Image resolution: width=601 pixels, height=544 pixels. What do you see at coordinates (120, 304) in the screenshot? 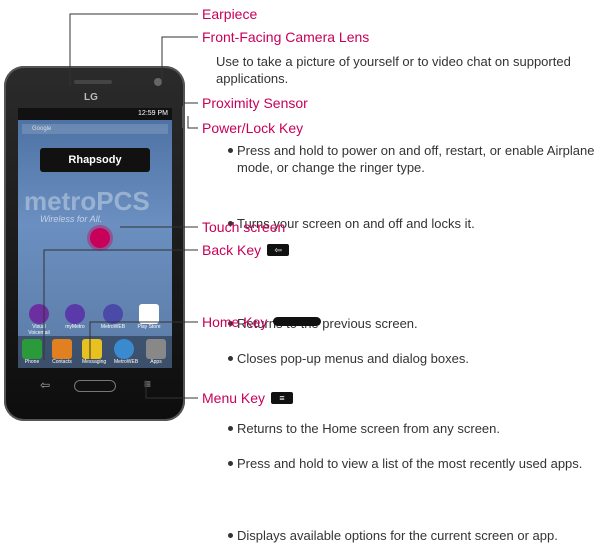
I see `back-line` at bounding box center [120, 304].